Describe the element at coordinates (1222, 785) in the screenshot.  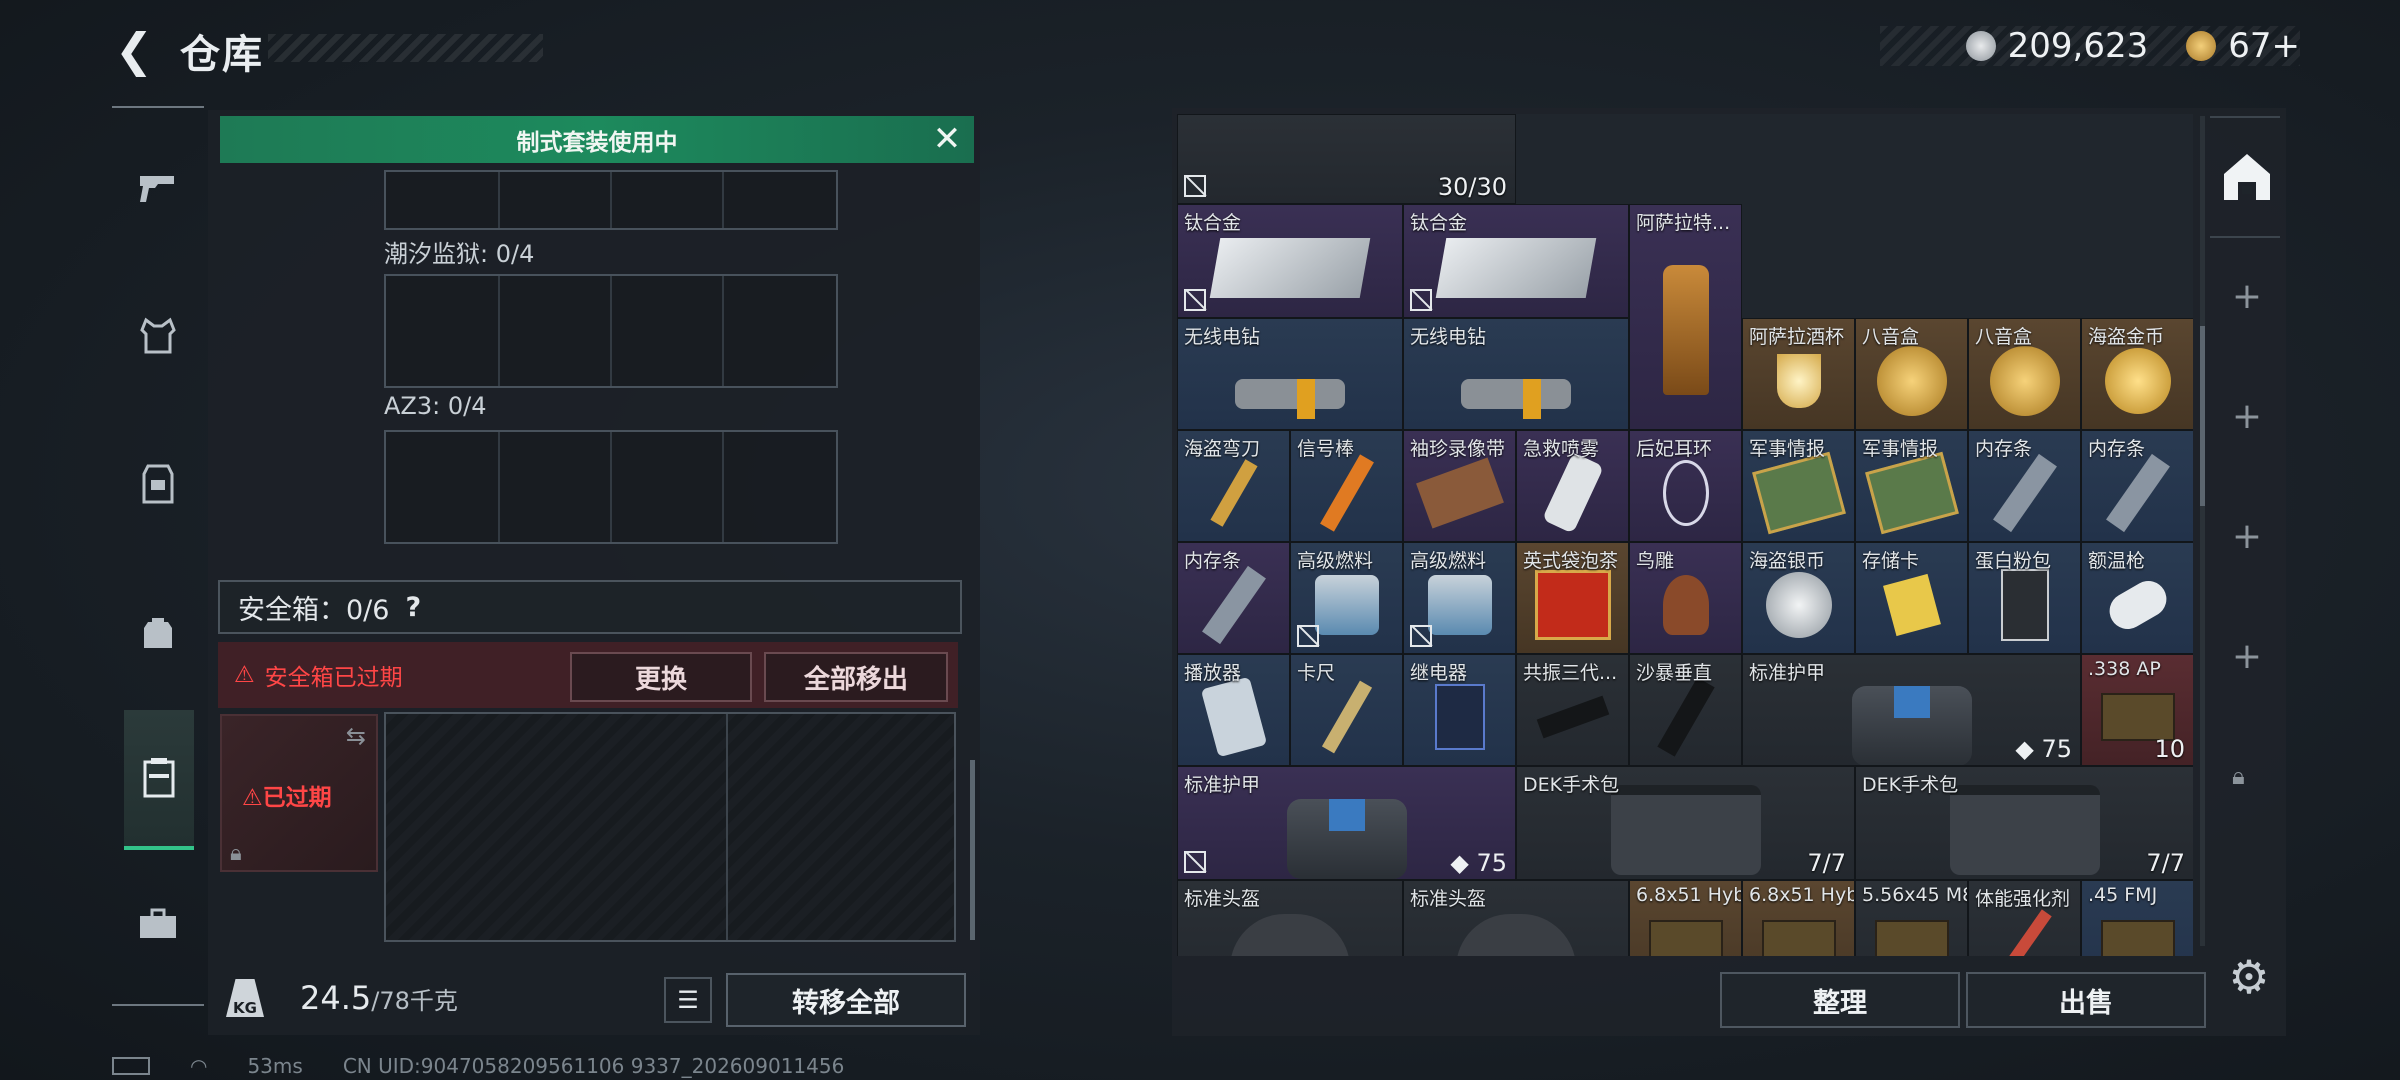
I see `item-name: 标准护甲` at that location.